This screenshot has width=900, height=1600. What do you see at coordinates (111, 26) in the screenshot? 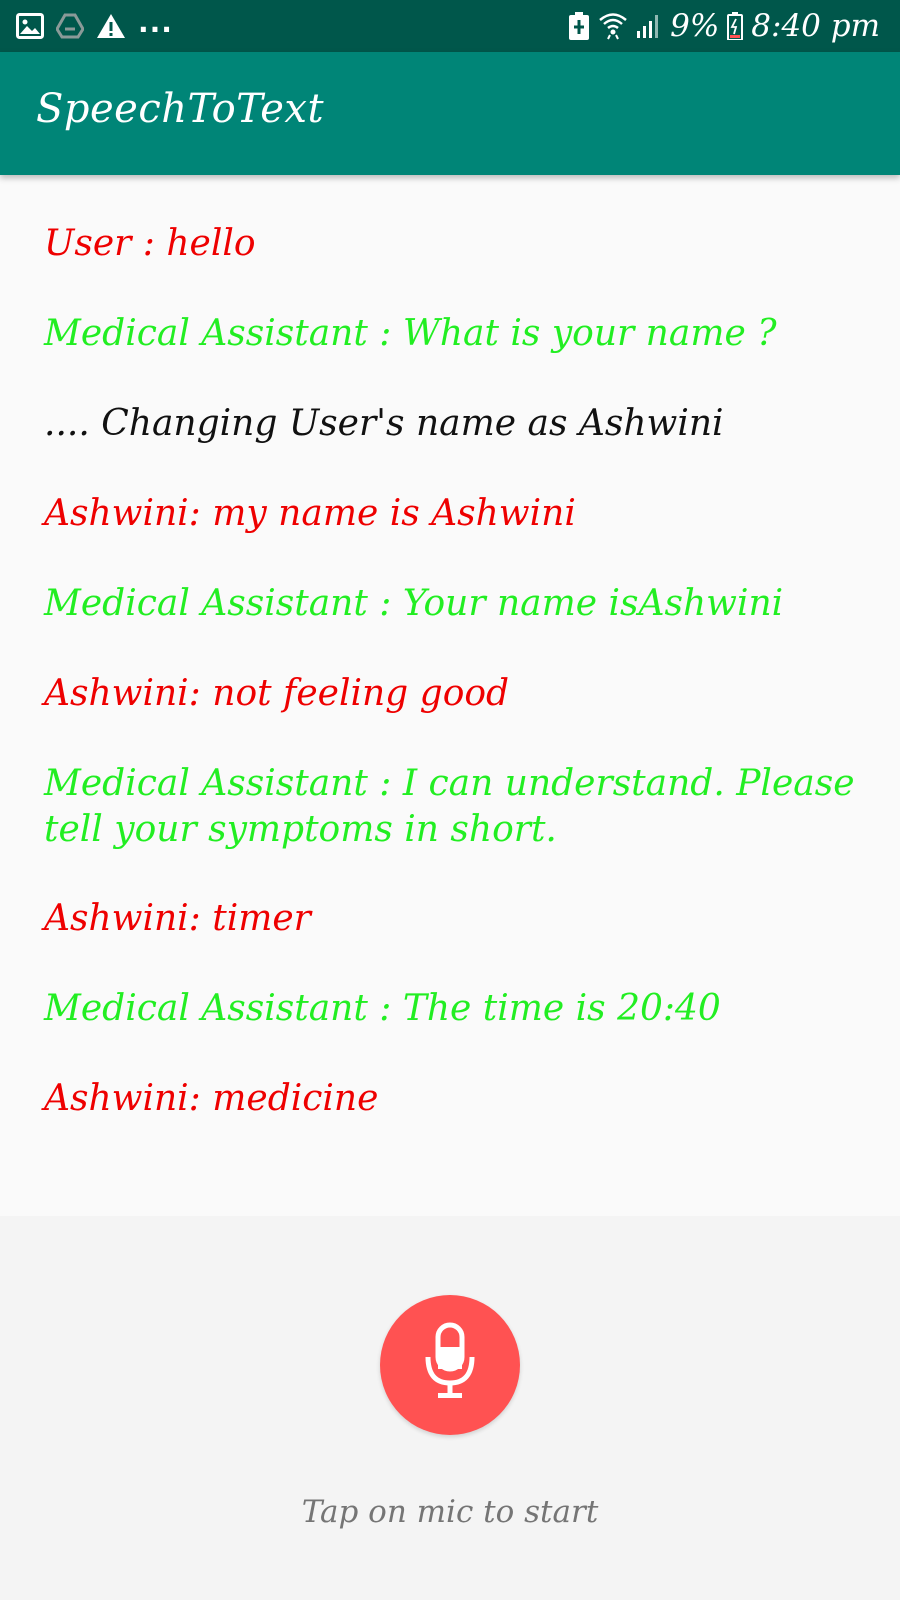
I see `warning-icon` at bounding box center [111, 26].